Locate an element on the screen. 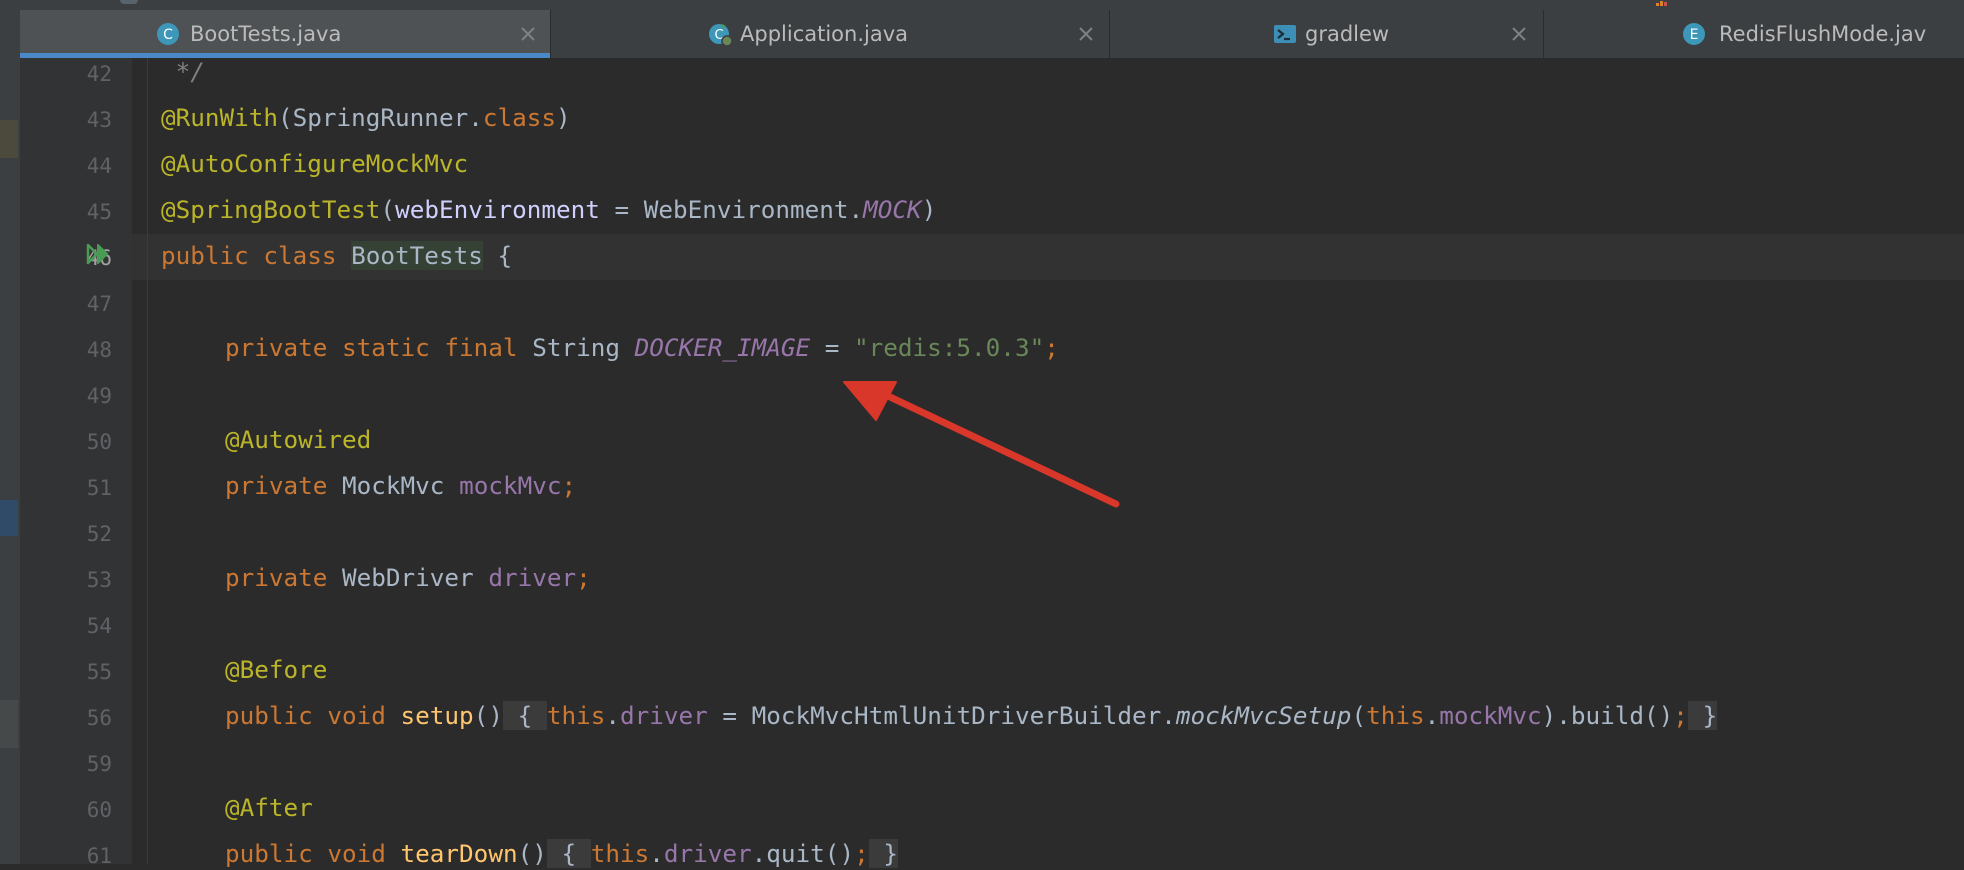 This screenshot has height=870, width=1964. annotation: @Autowired is located at coordinates (298, 439).